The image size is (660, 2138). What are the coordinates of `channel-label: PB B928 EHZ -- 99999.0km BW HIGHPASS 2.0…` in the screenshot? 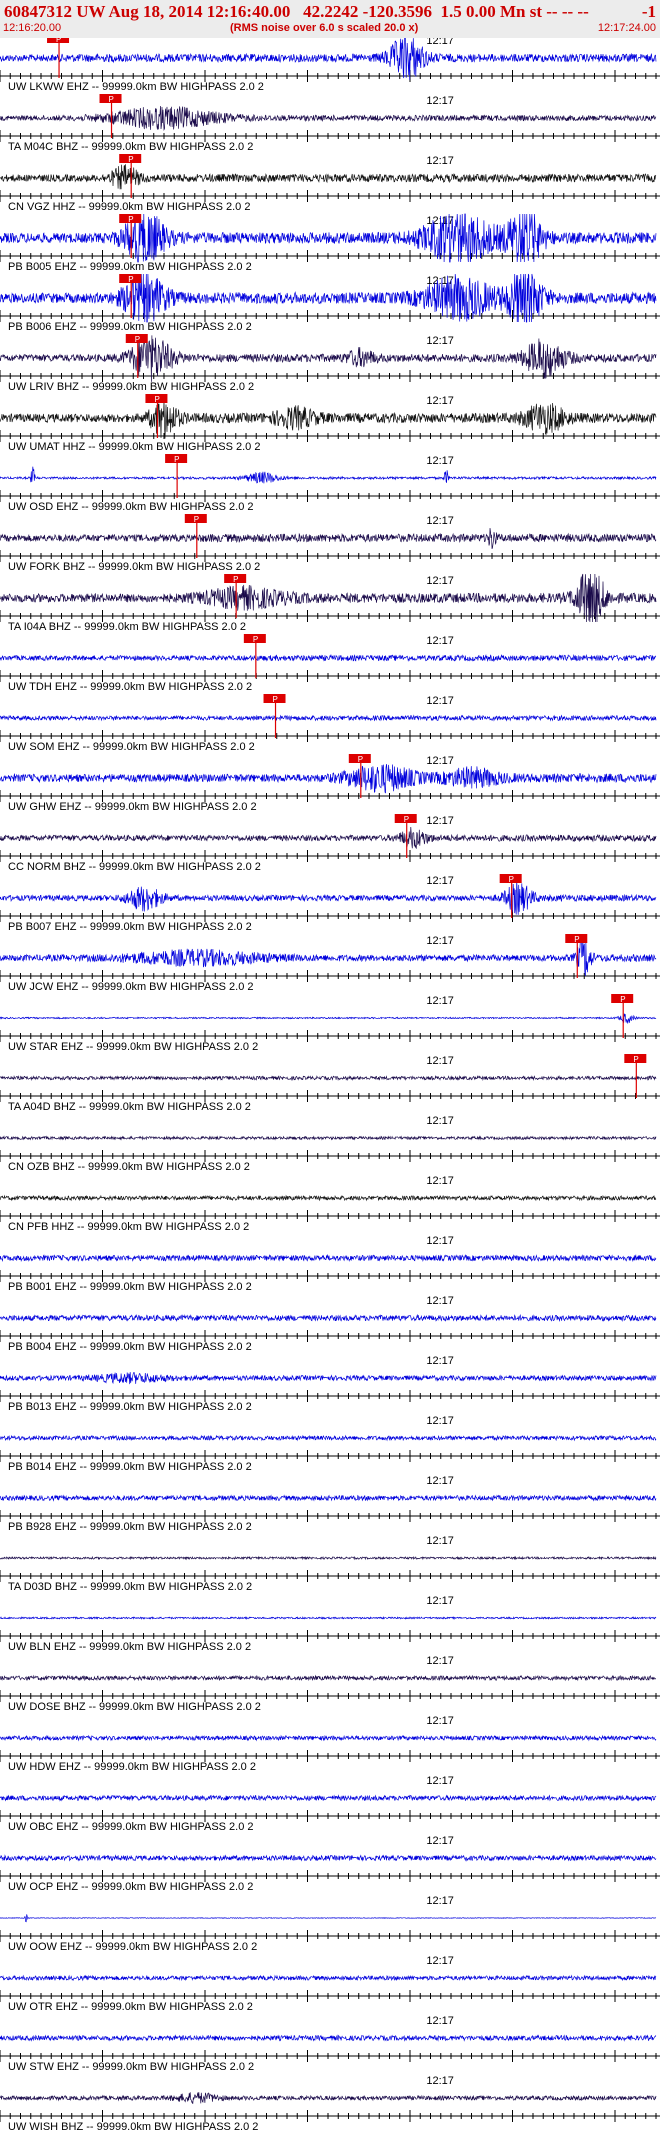 It's located at (130, 1527).